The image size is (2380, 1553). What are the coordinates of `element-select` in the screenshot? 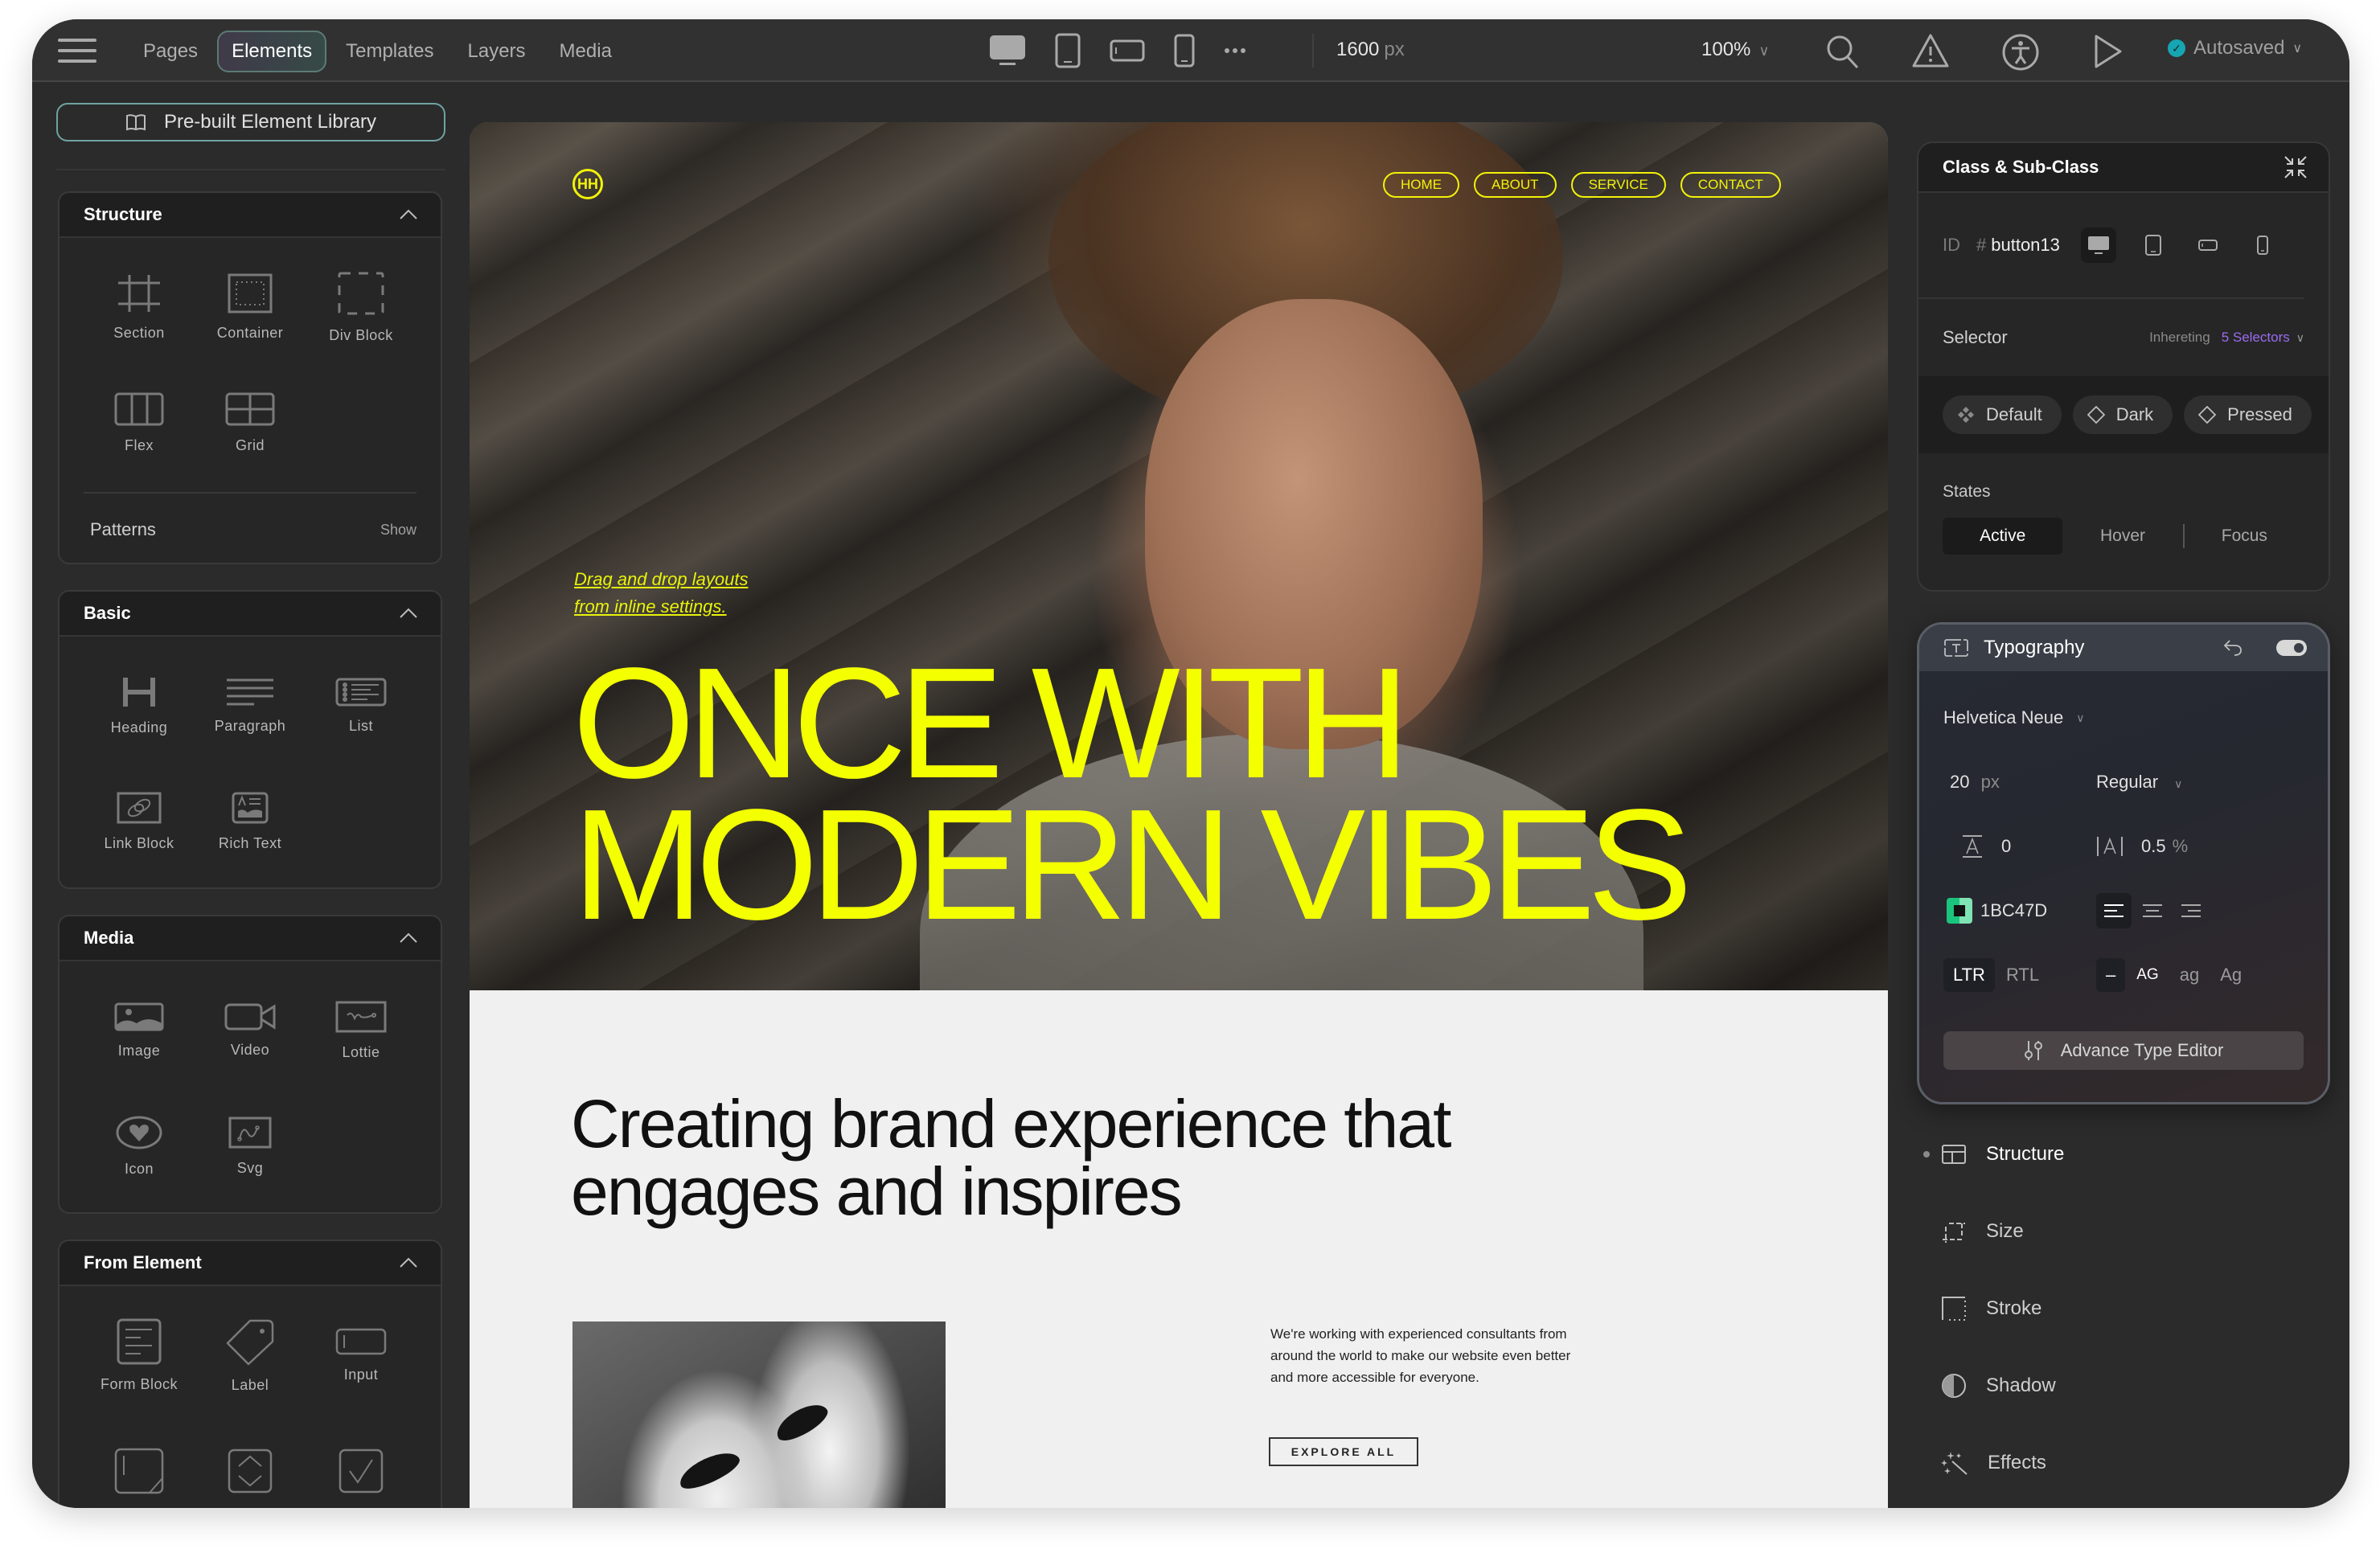 It's located at (251, 1460).